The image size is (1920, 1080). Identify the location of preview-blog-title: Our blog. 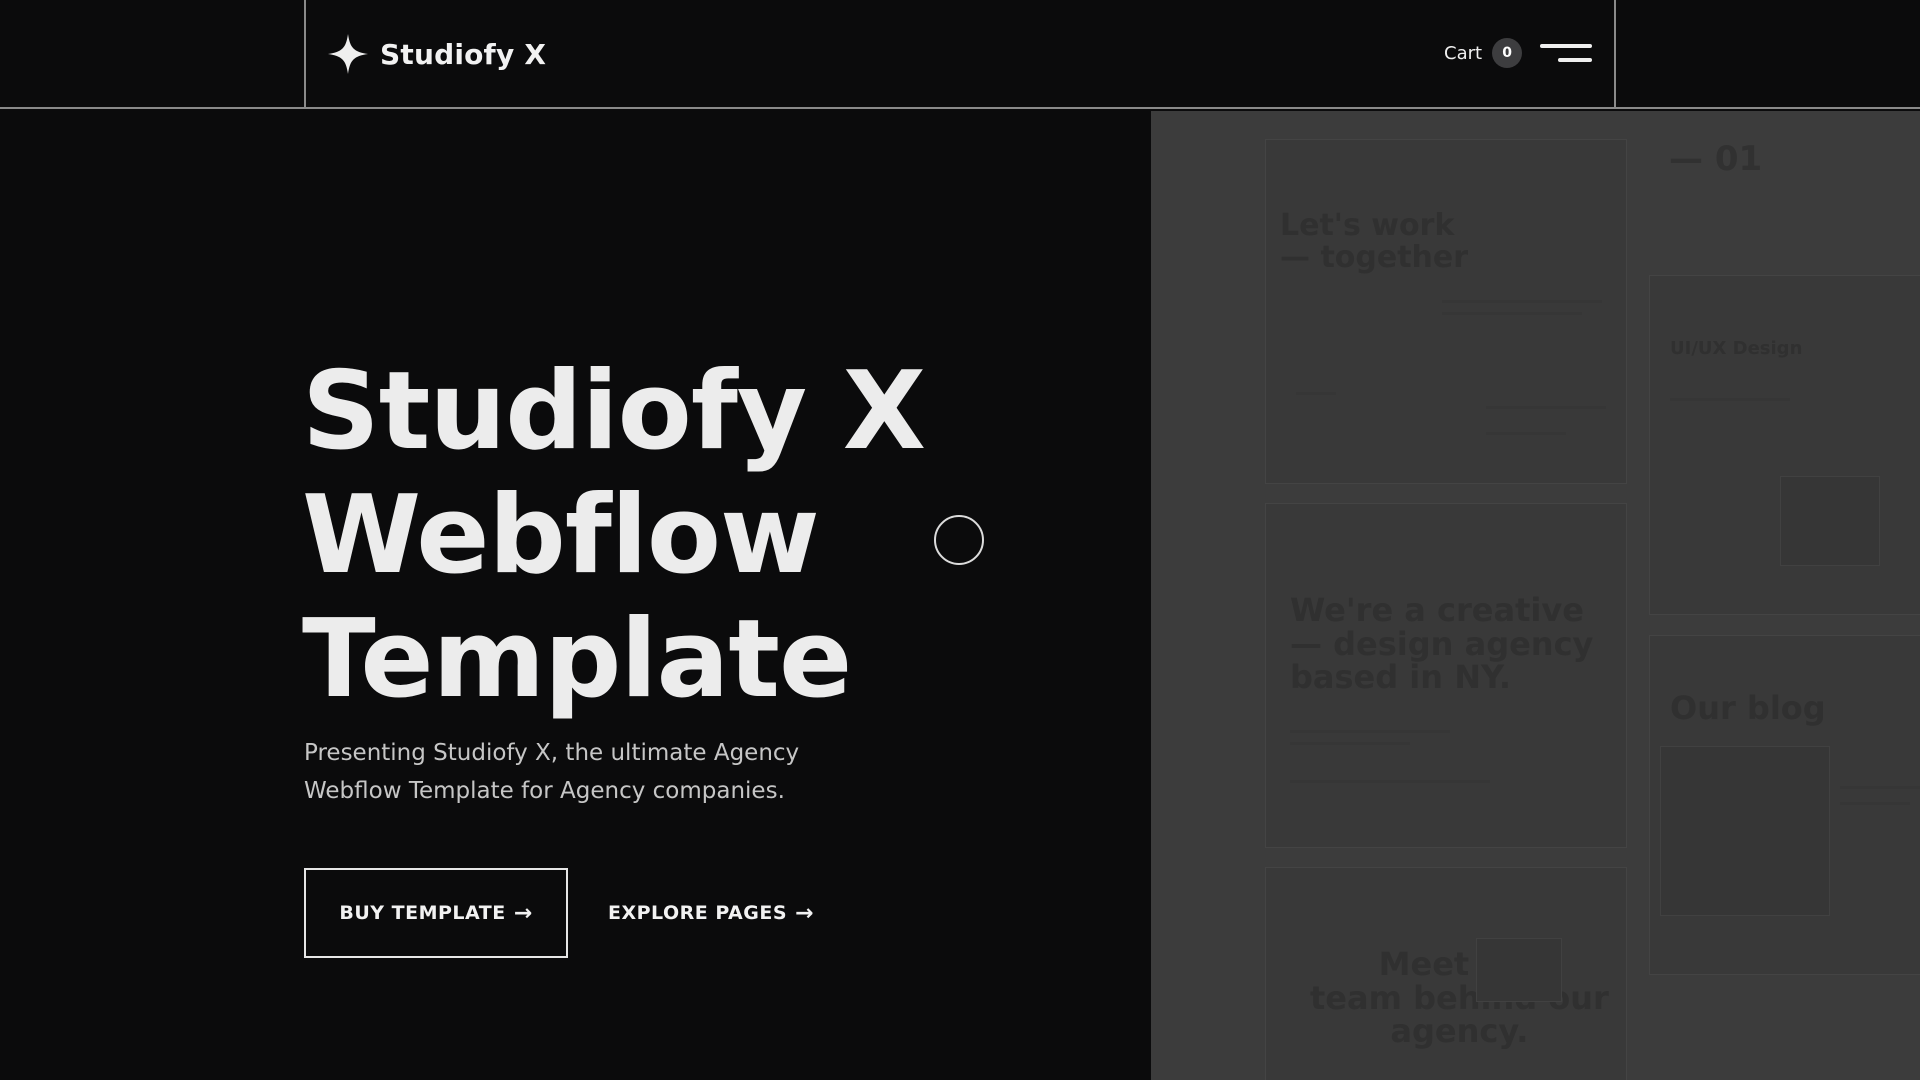
(1748, 708).